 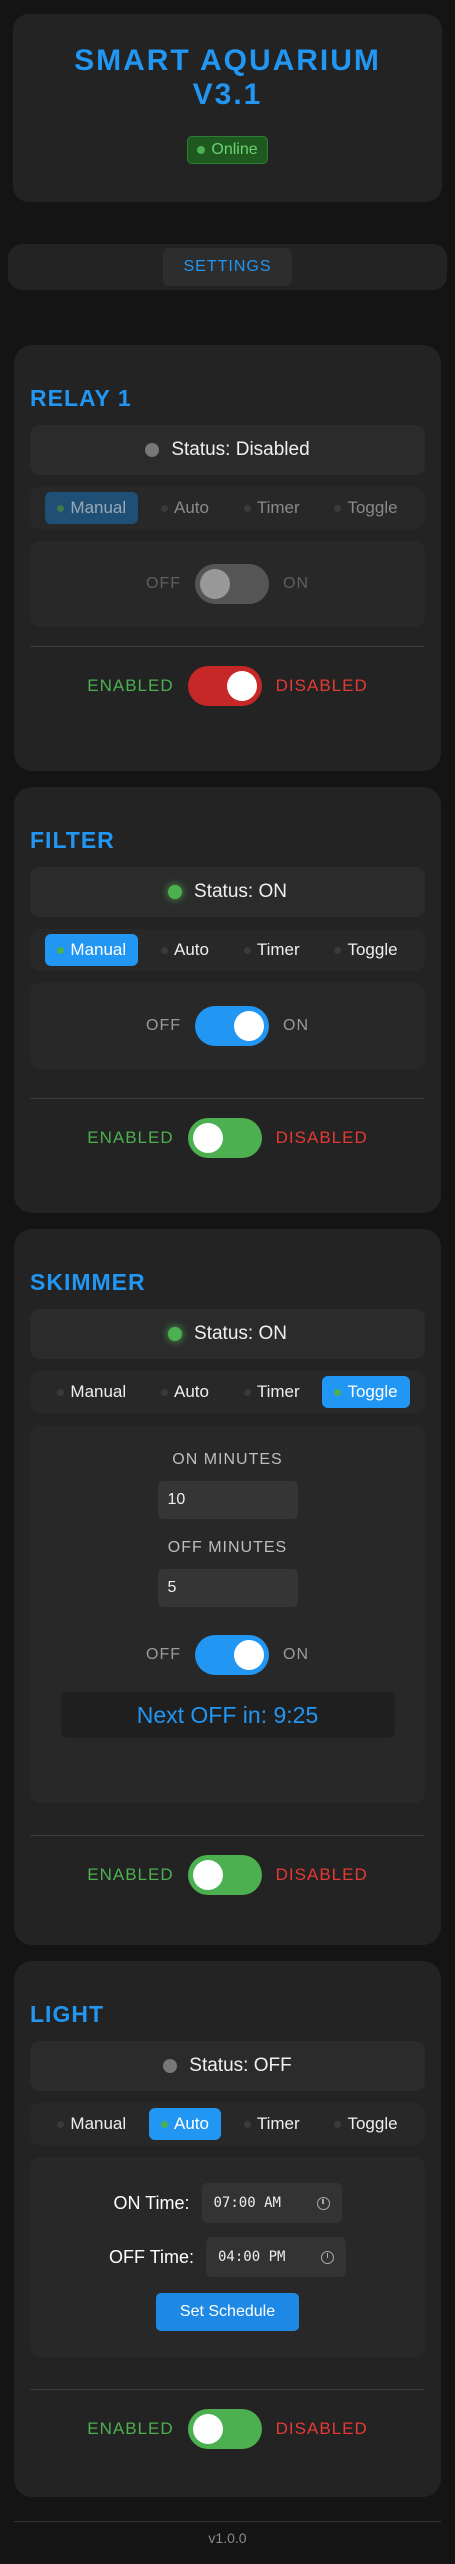 I want to click on relay-title: SKIMMER, so click(x=88, y=1282).